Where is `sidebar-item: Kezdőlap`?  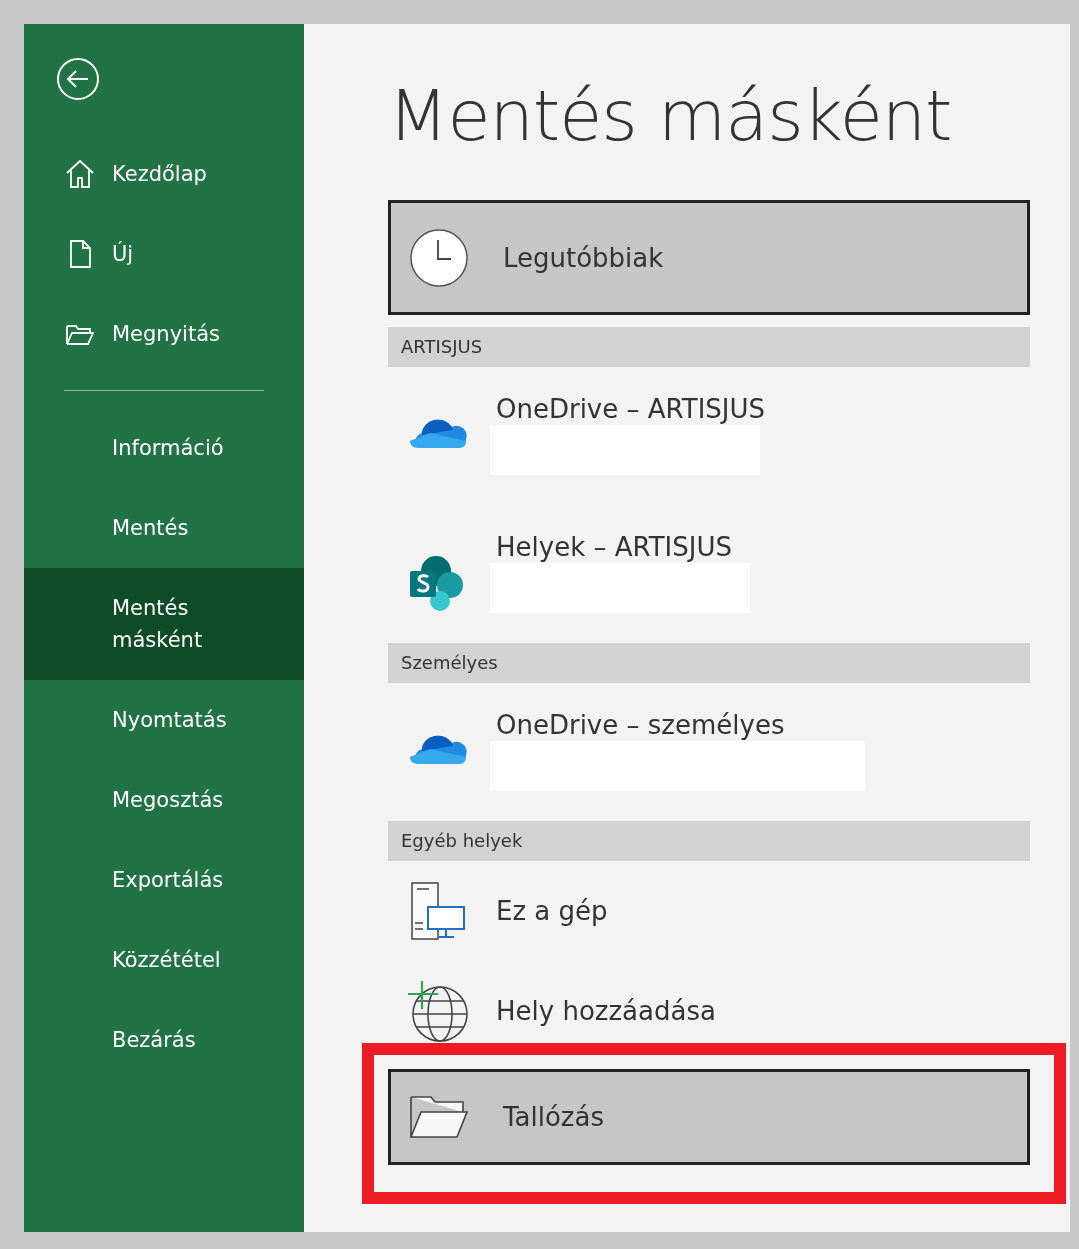 sidebar-item: Kezdőlap is located at coordinates (164, 174).